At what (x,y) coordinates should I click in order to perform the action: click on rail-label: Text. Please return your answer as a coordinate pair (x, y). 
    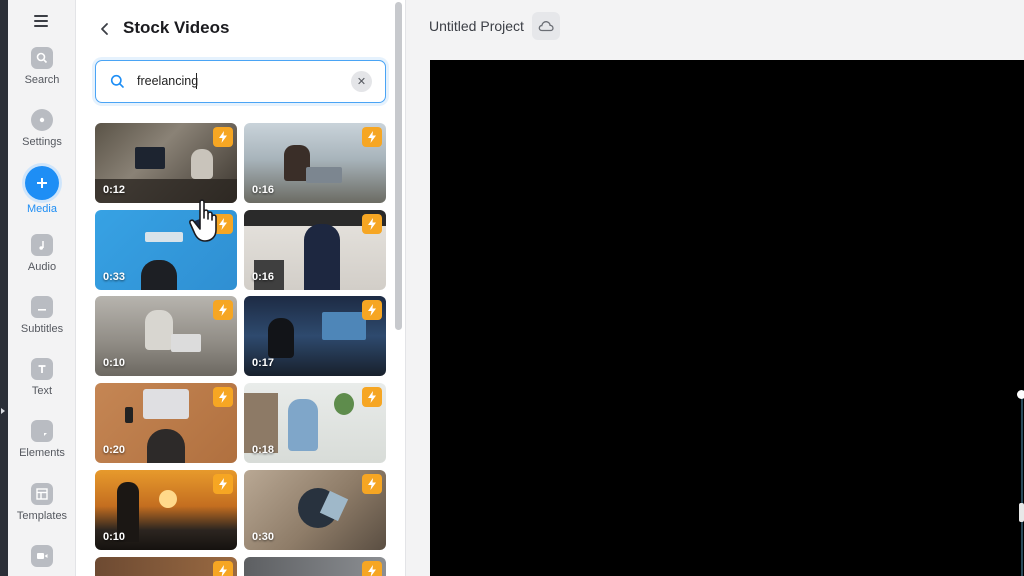
    Looking at the image, I should click on (42, 391).